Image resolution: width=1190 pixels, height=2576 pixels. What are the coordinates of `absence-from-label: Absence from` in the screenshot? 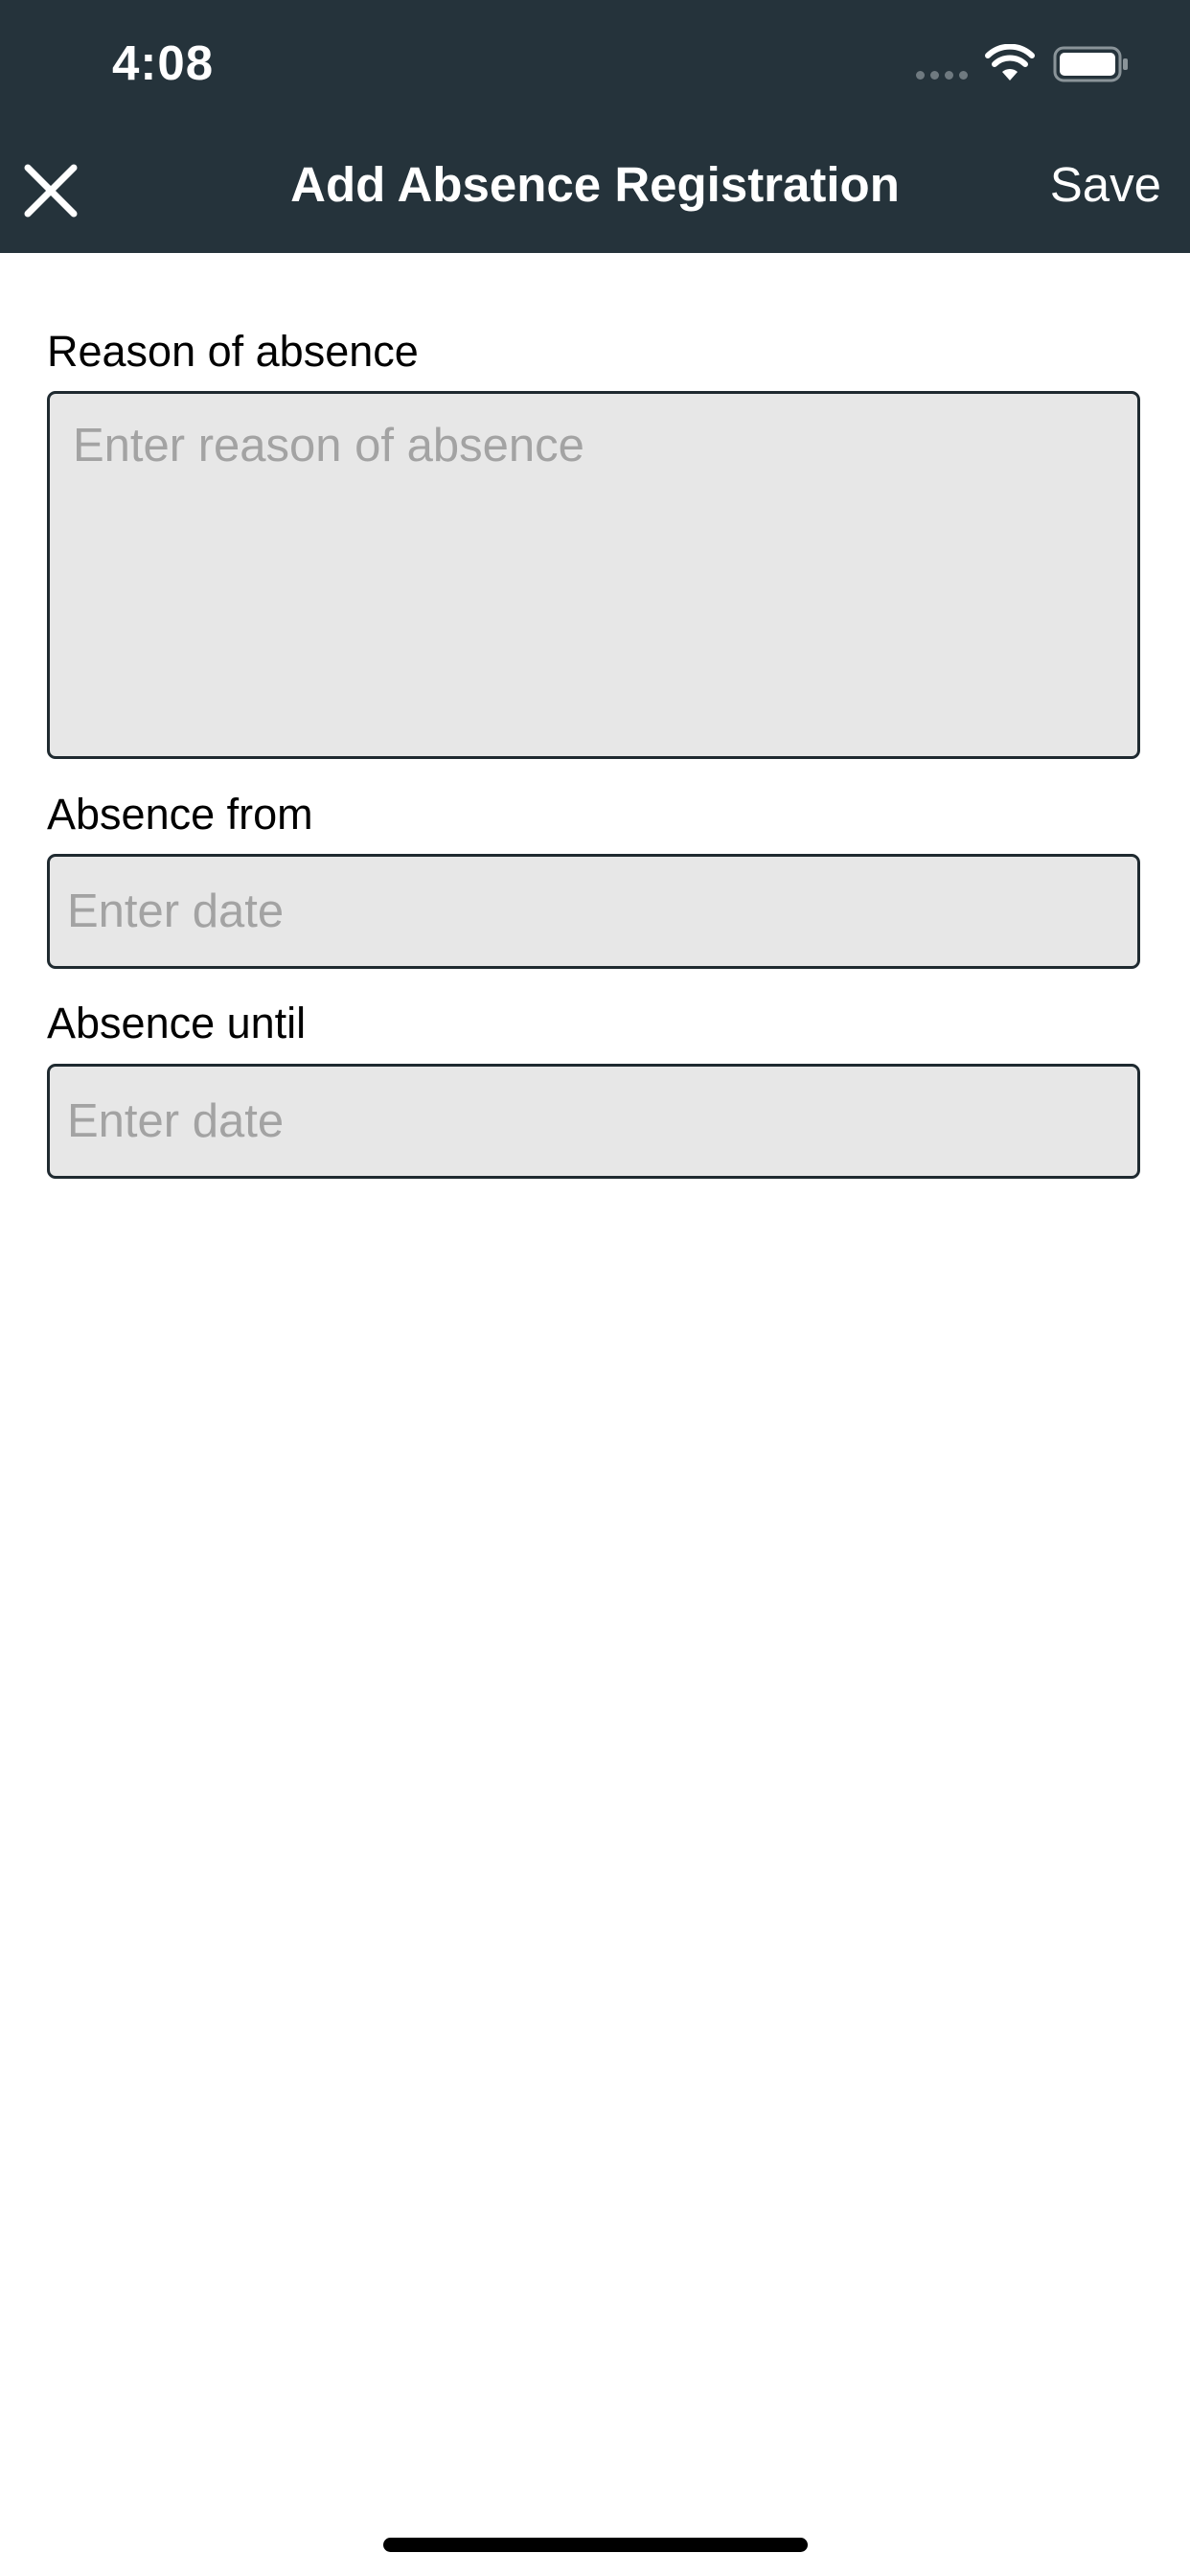 It's located at (180, 814).